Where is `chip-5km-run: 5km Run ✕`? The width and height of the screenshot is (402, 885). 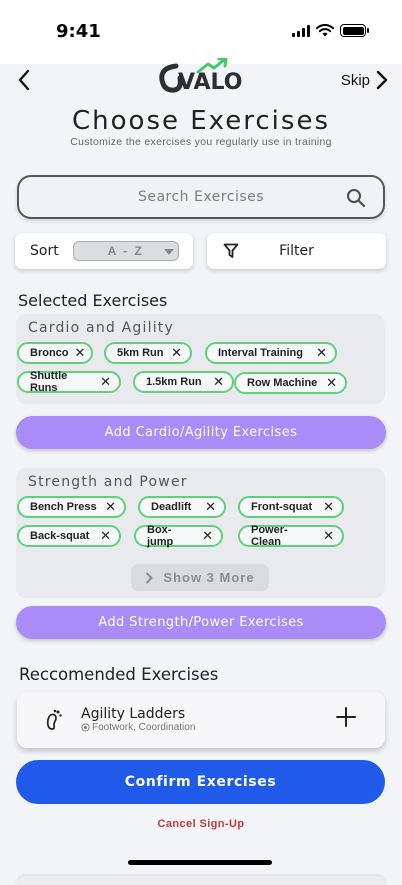
chip-5km-run: 5km Run ✕ is located at coordinates (148, 353).